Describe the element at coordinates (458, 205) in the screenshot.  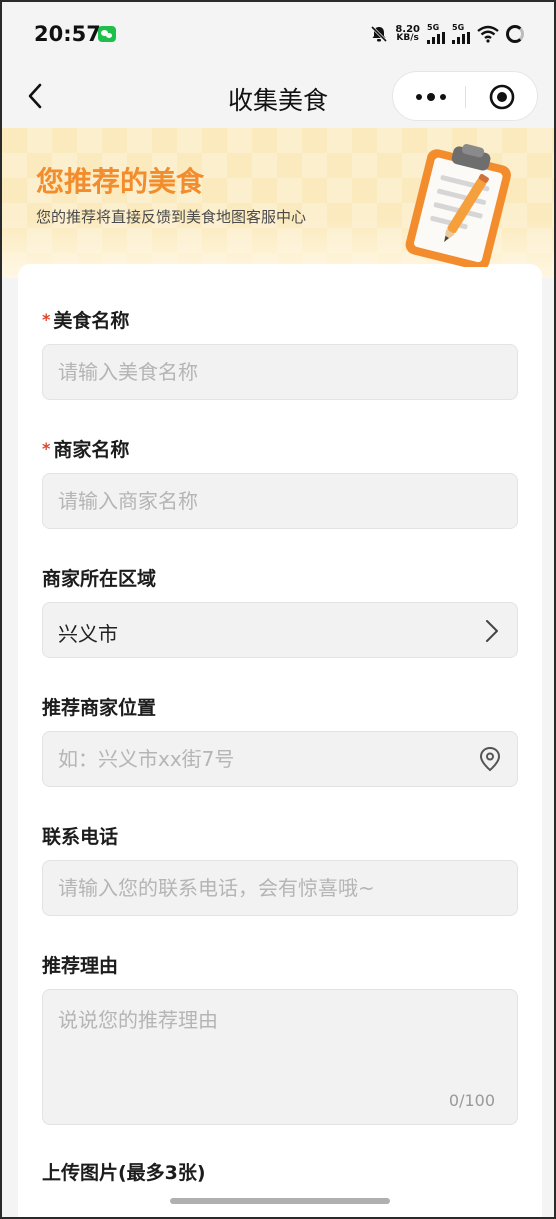
I see `clipboard-icon` at that location.